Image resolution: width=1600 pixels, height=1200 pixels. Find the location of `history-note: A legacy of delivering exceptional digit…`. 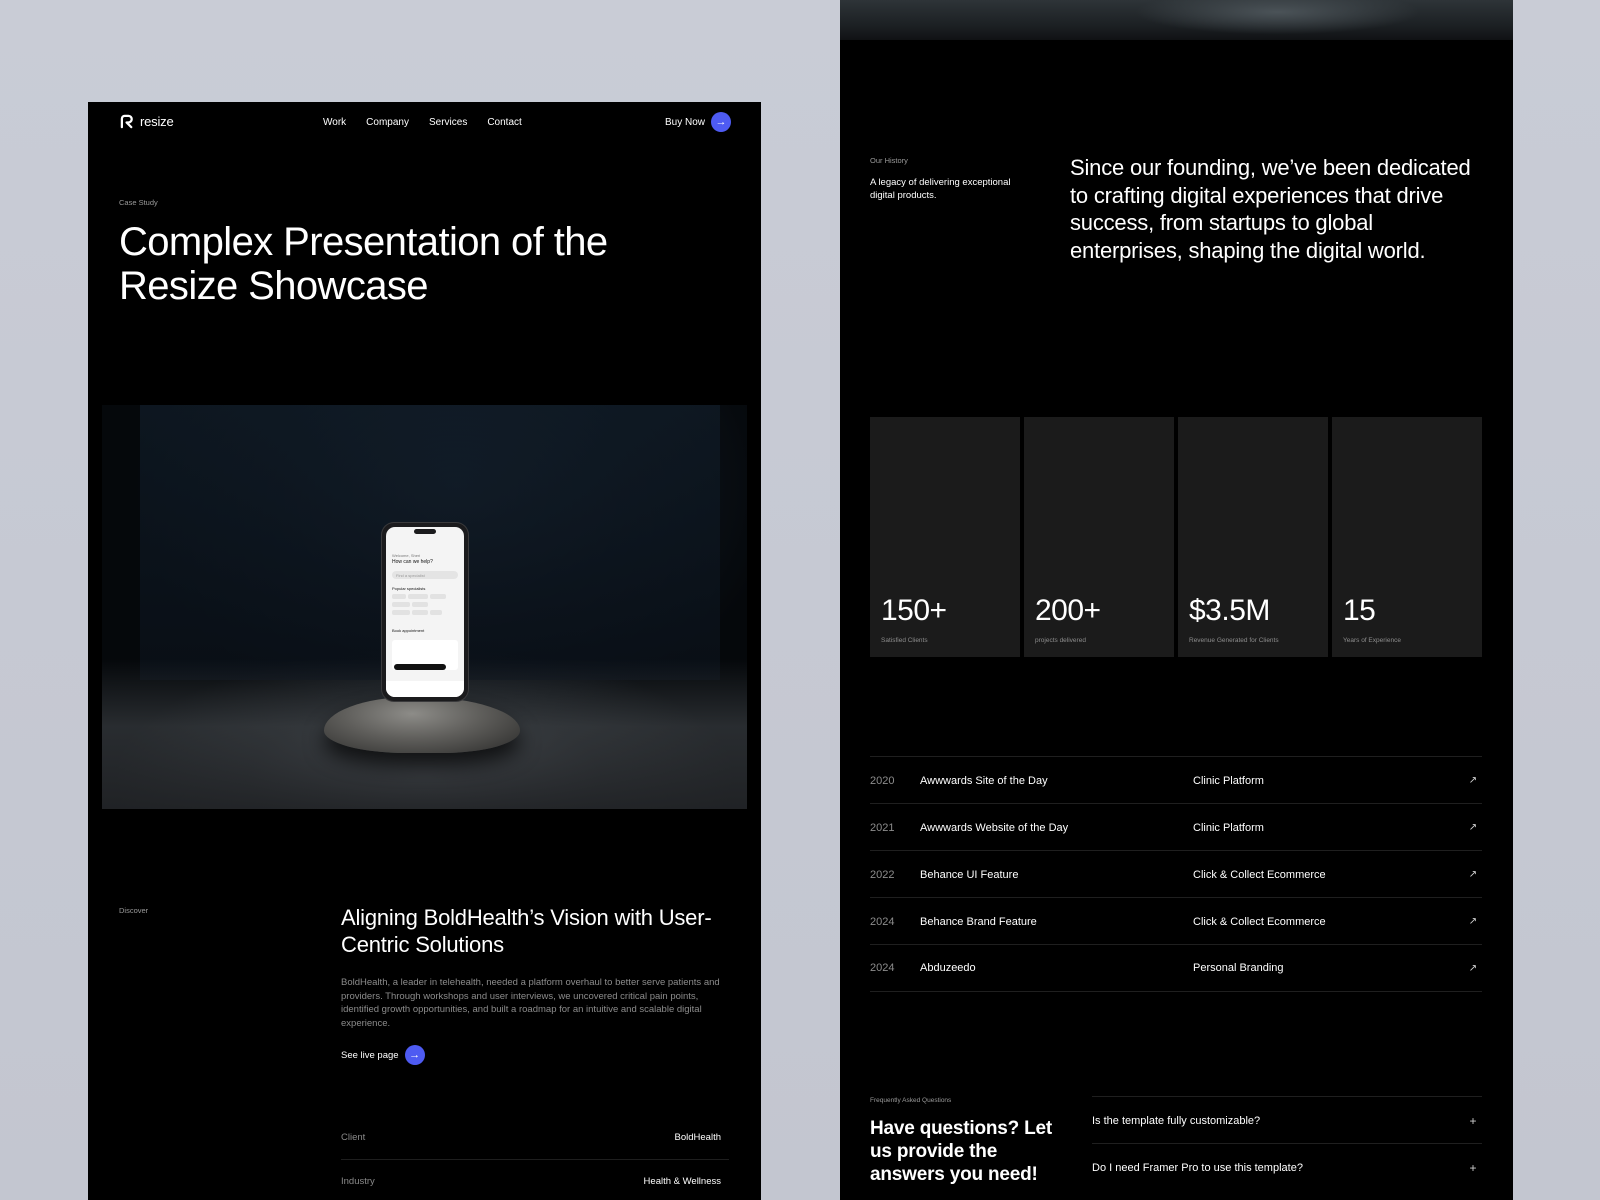

history-note: A legacy of delivering exceptional digit… is located at coordinates (940, 189).